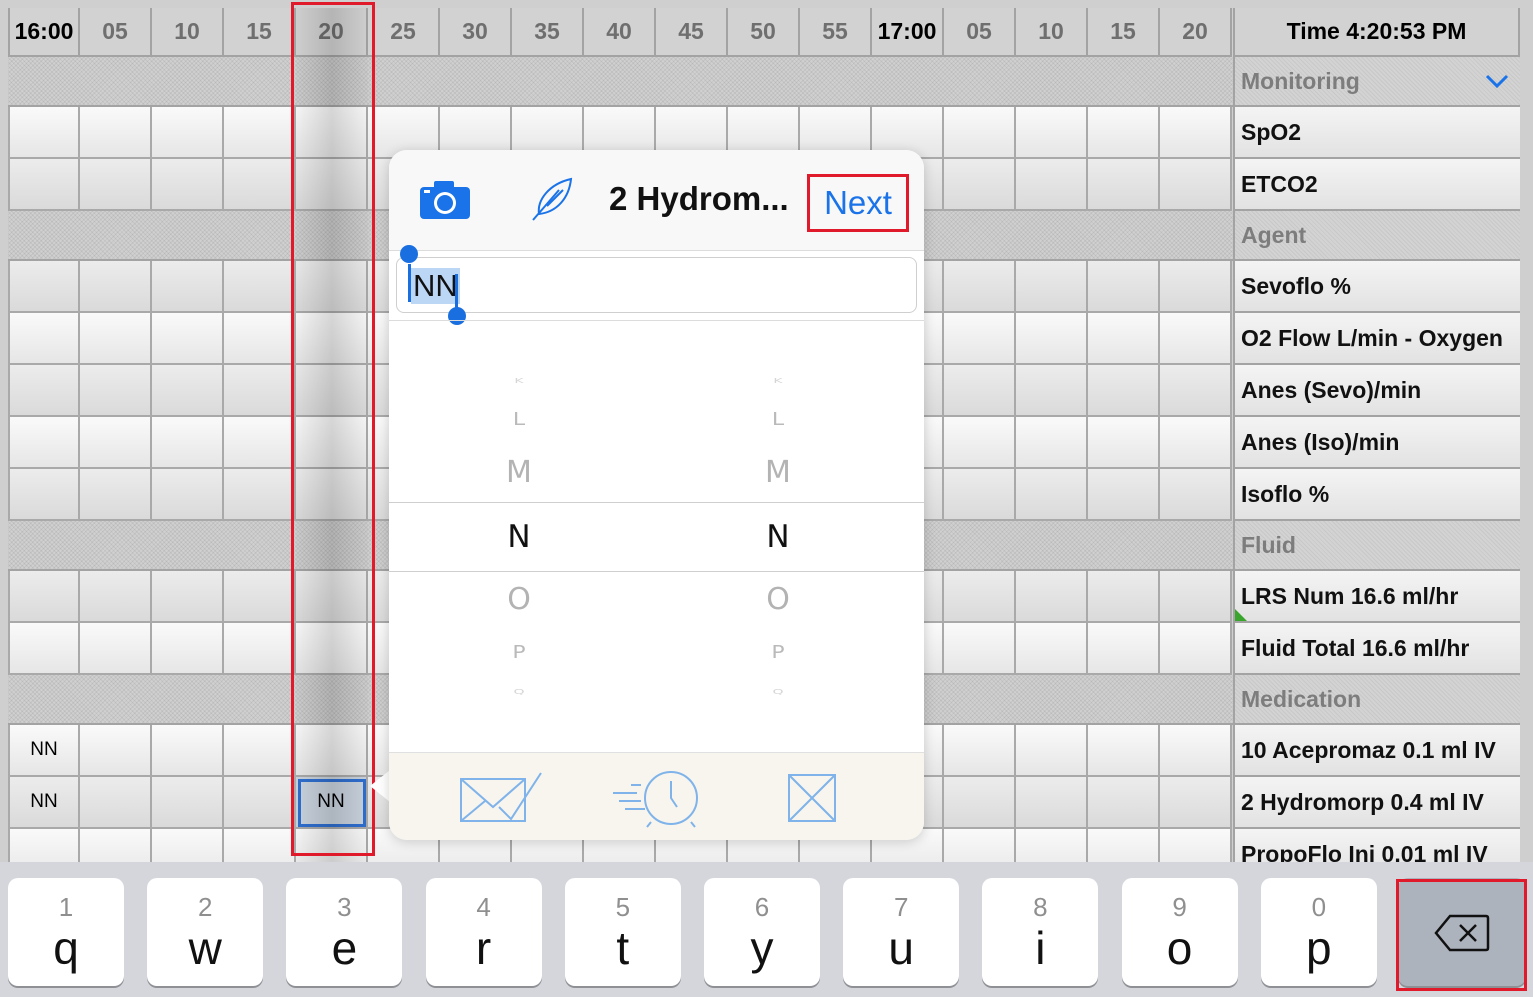  Describe the element at coordinates (501, 797) in the screenshot. I see `check-all-icon` at that location.